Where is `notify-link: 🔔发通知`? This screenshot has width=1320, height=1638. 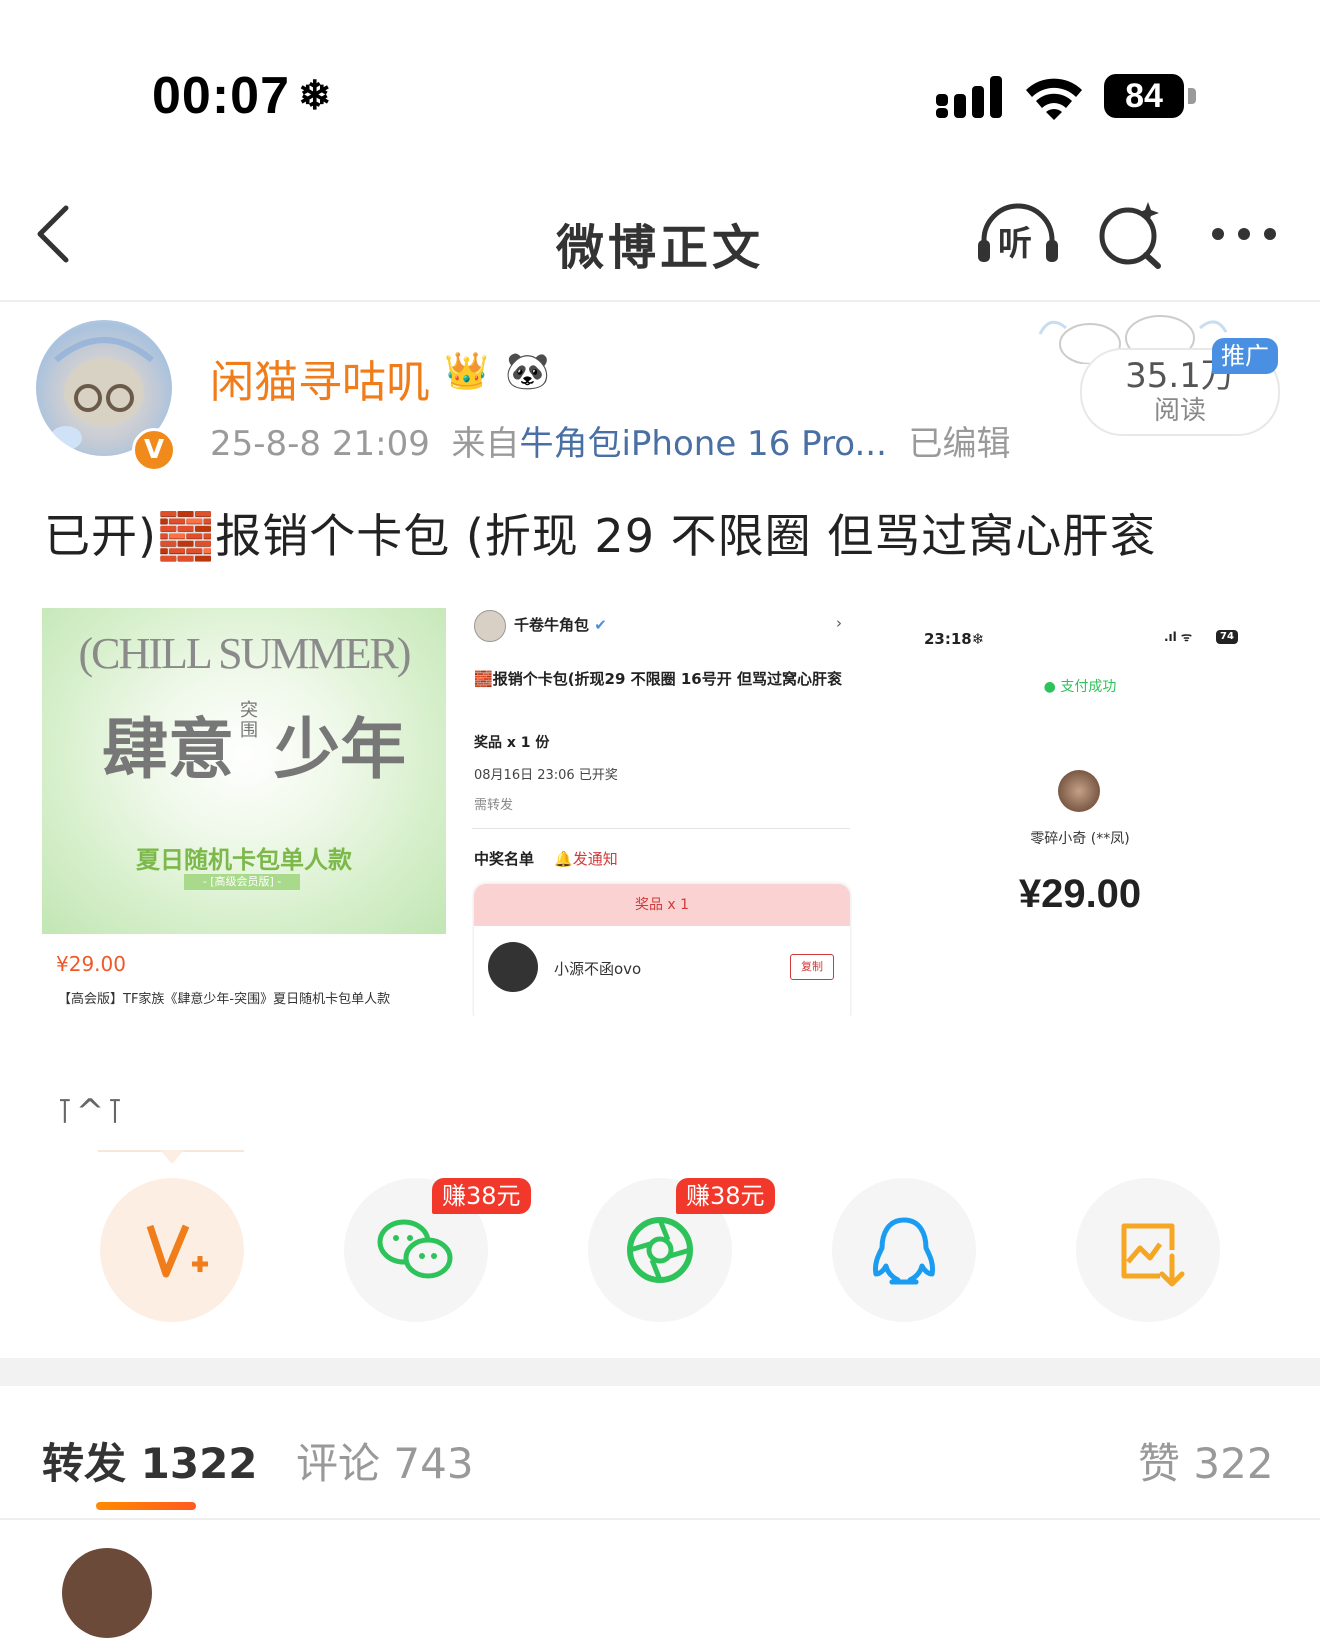
notify-link: 🔔发通知 is located at coordinates (586, 859).